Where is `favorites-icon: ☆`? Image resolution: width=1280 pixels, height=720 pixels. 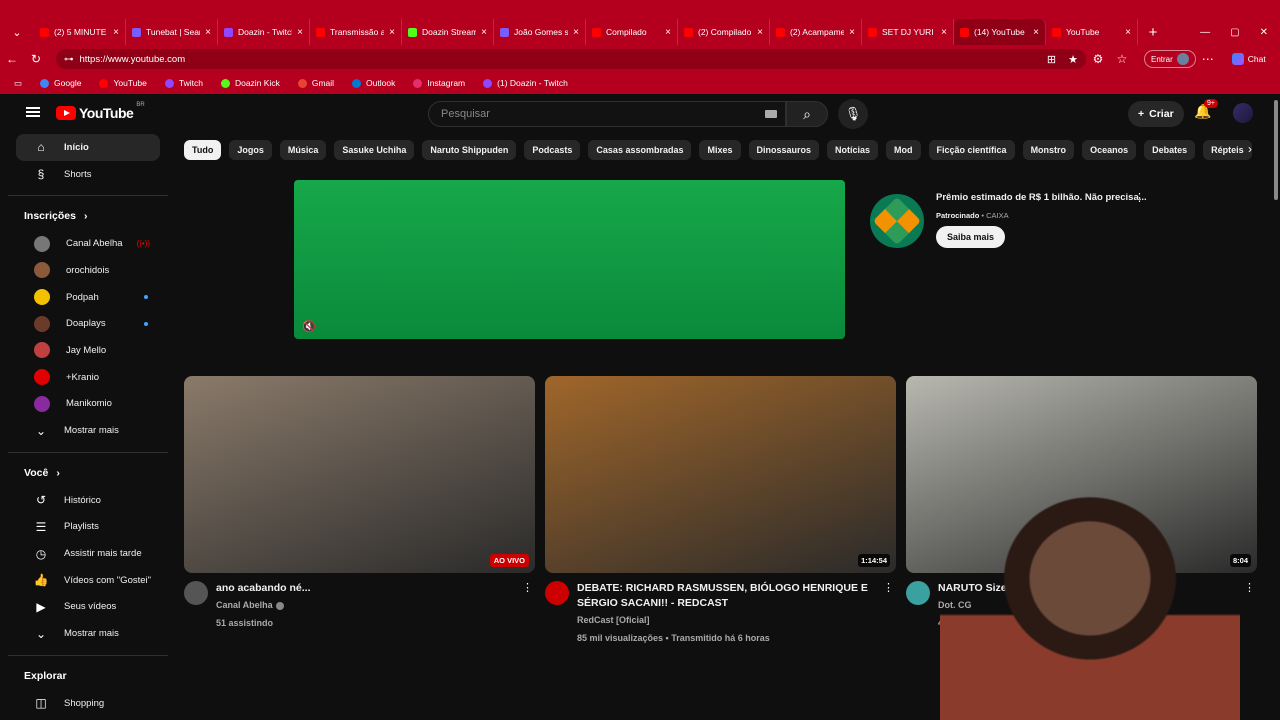 favorites-icon: ☆ is located at coordinates (1122, 59).